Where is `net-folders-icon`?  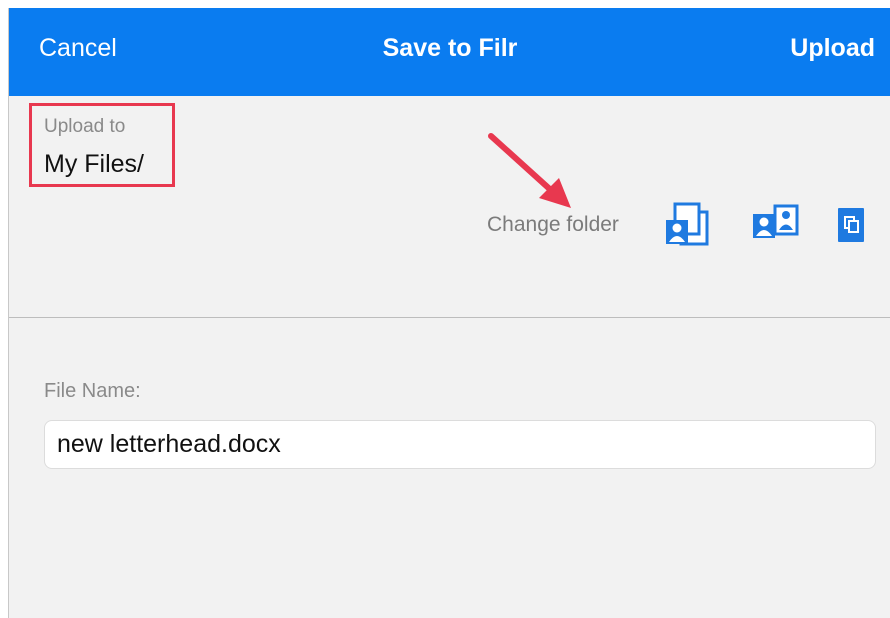 net-folders-icon is located at coordinates (851, 225).